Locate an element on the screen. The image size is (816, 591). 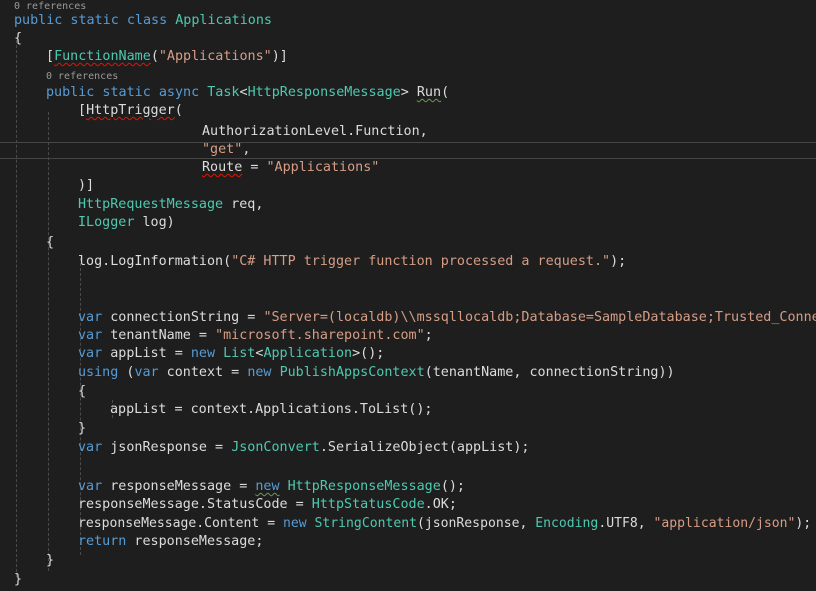
operator-token: = is located at coordinates (254, 167).